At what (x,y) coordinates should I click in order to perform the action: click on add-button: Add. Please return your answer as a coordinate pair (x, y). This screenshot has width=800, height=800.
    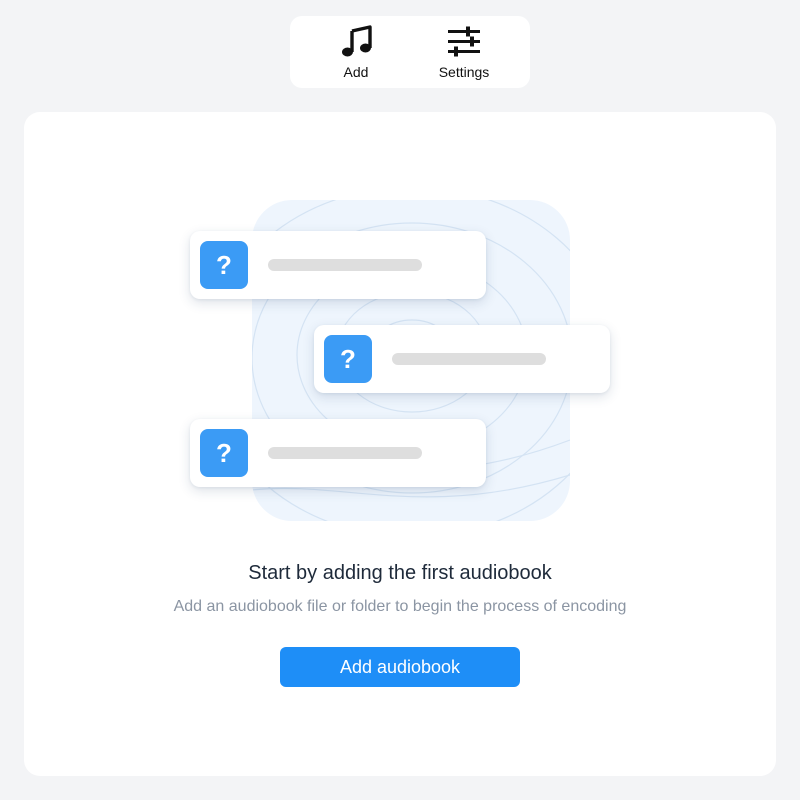
    Looking at the image, I should click on (356, 52).